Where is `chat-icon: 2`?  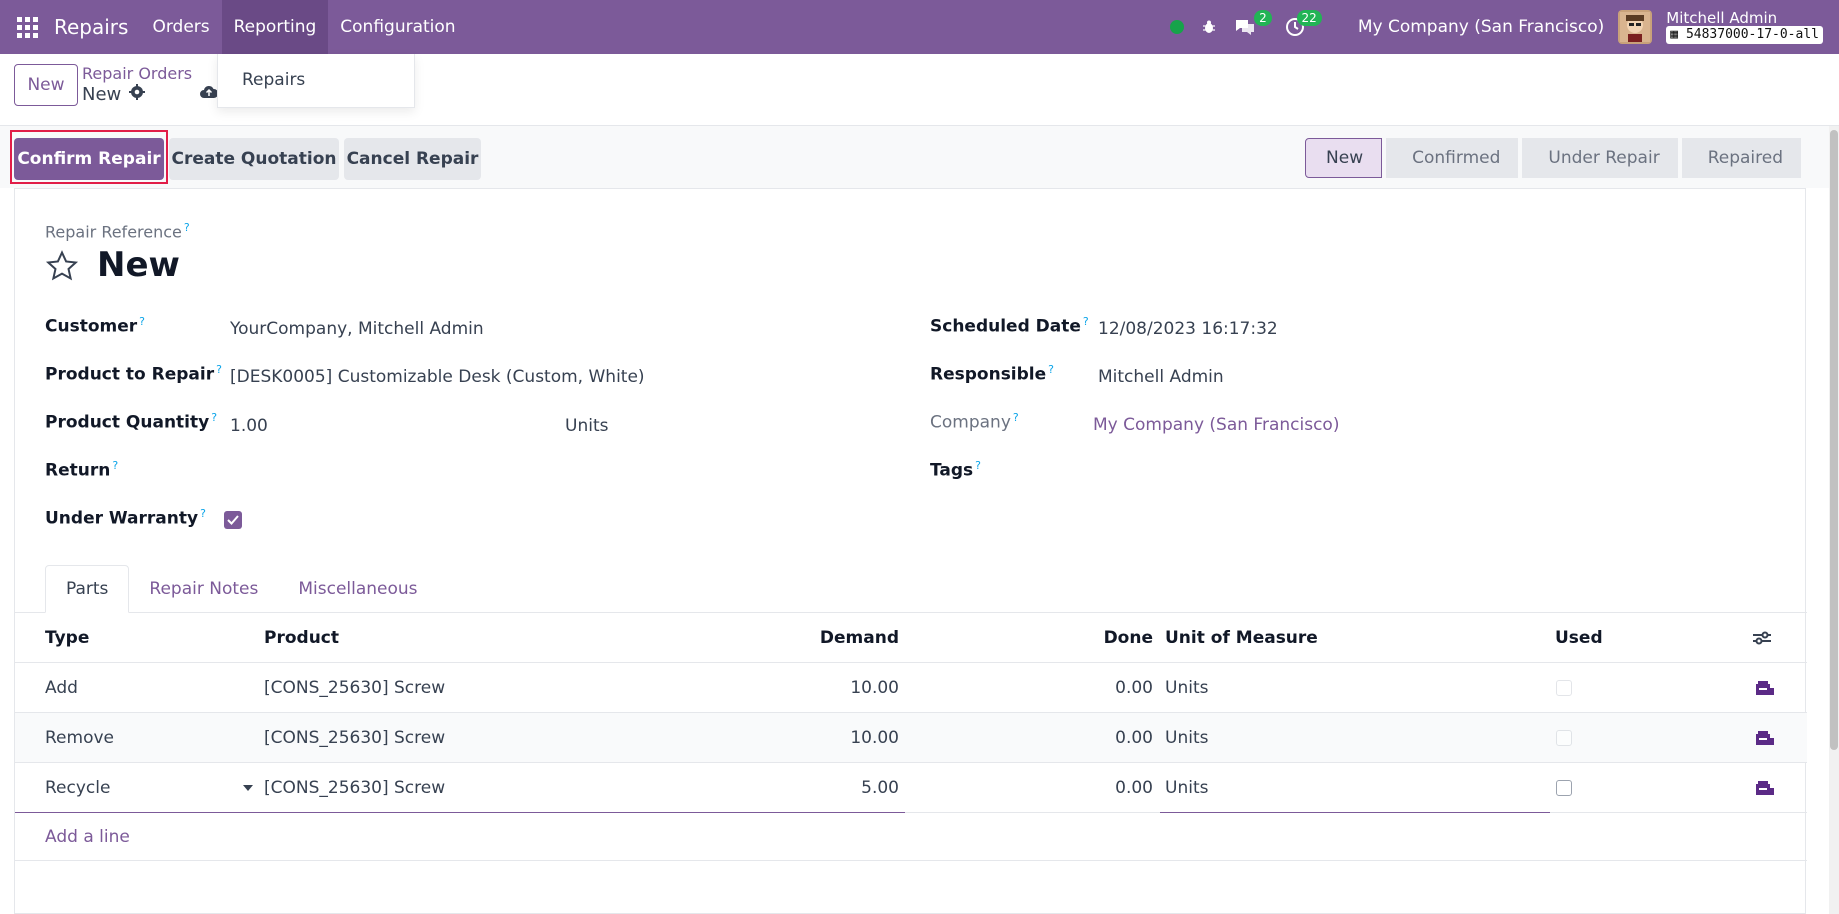 chat-icon: 2 is located at coordinates (1253, 24).